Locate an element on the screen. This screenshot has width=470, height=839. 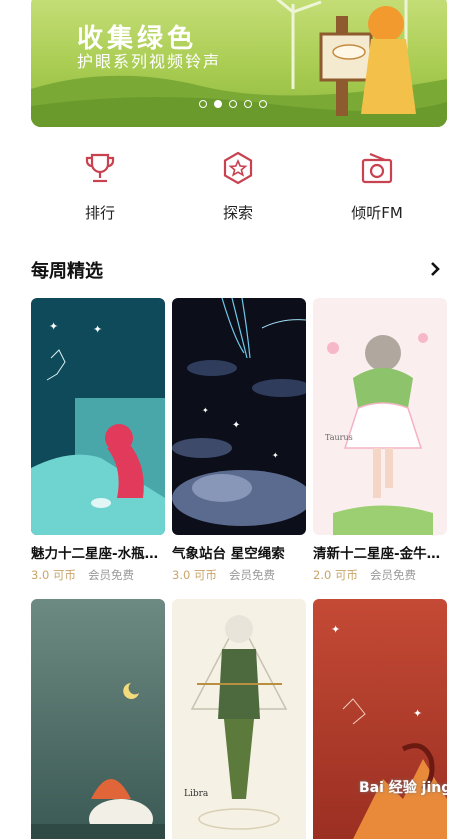
radio-icon is located at coordinates (377, 171).